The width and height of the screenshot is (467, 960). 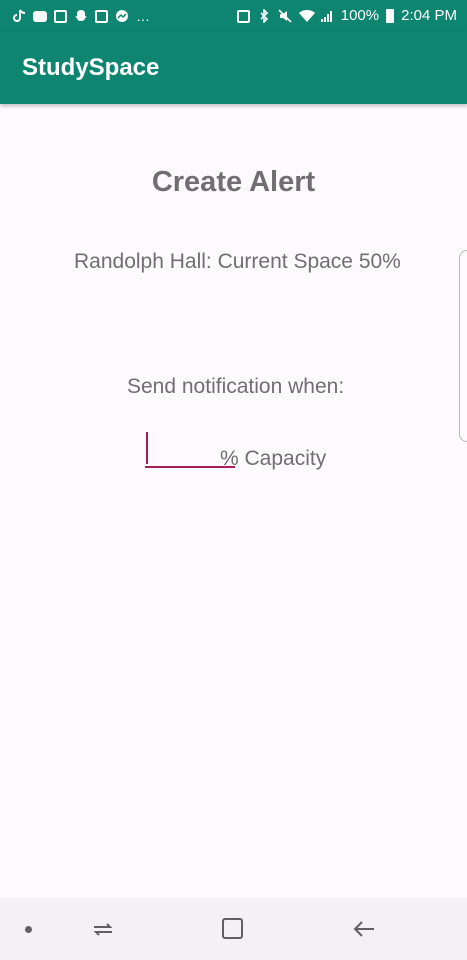 I want to click on battery-percent: 100%, so click(x=360, y=15).